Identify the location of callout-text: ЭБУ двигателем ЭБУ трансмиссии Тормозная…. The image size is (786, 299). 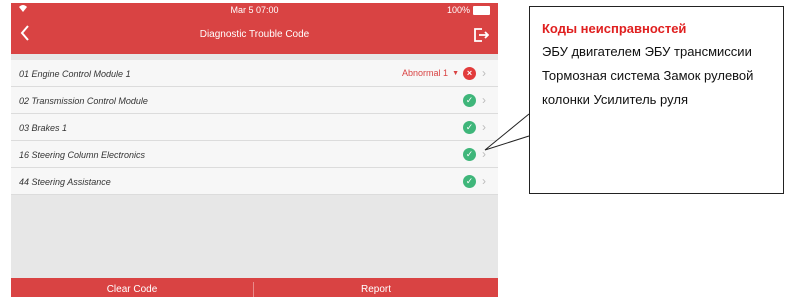
(648, 75).